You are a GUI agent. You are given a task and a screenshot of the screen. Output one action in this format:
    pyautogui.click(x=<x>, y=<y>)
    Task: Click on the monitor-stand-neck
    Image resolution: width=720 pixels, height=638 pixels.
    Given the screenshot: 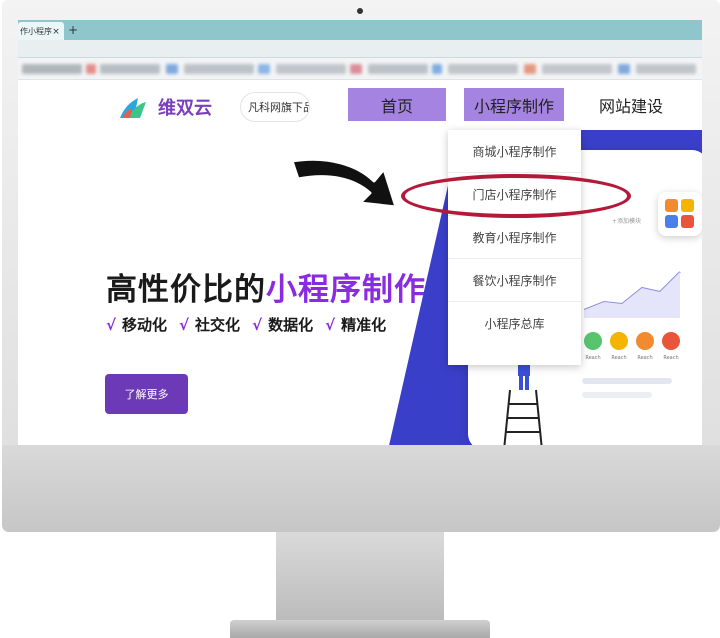 What is the action you would take?
    pyautogui.click(x=360, y=580)
    